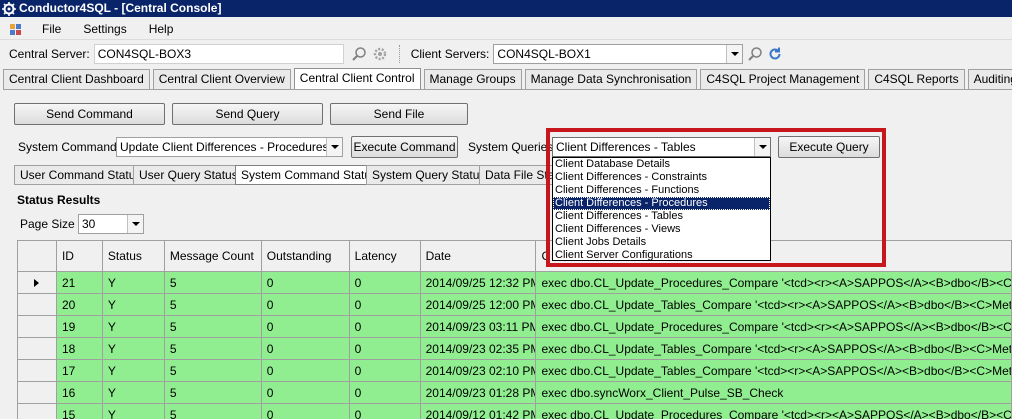 The height and width of the screenshot is (419, 1012). I want to click on send-query-button: Send Query, so click(247, 114).